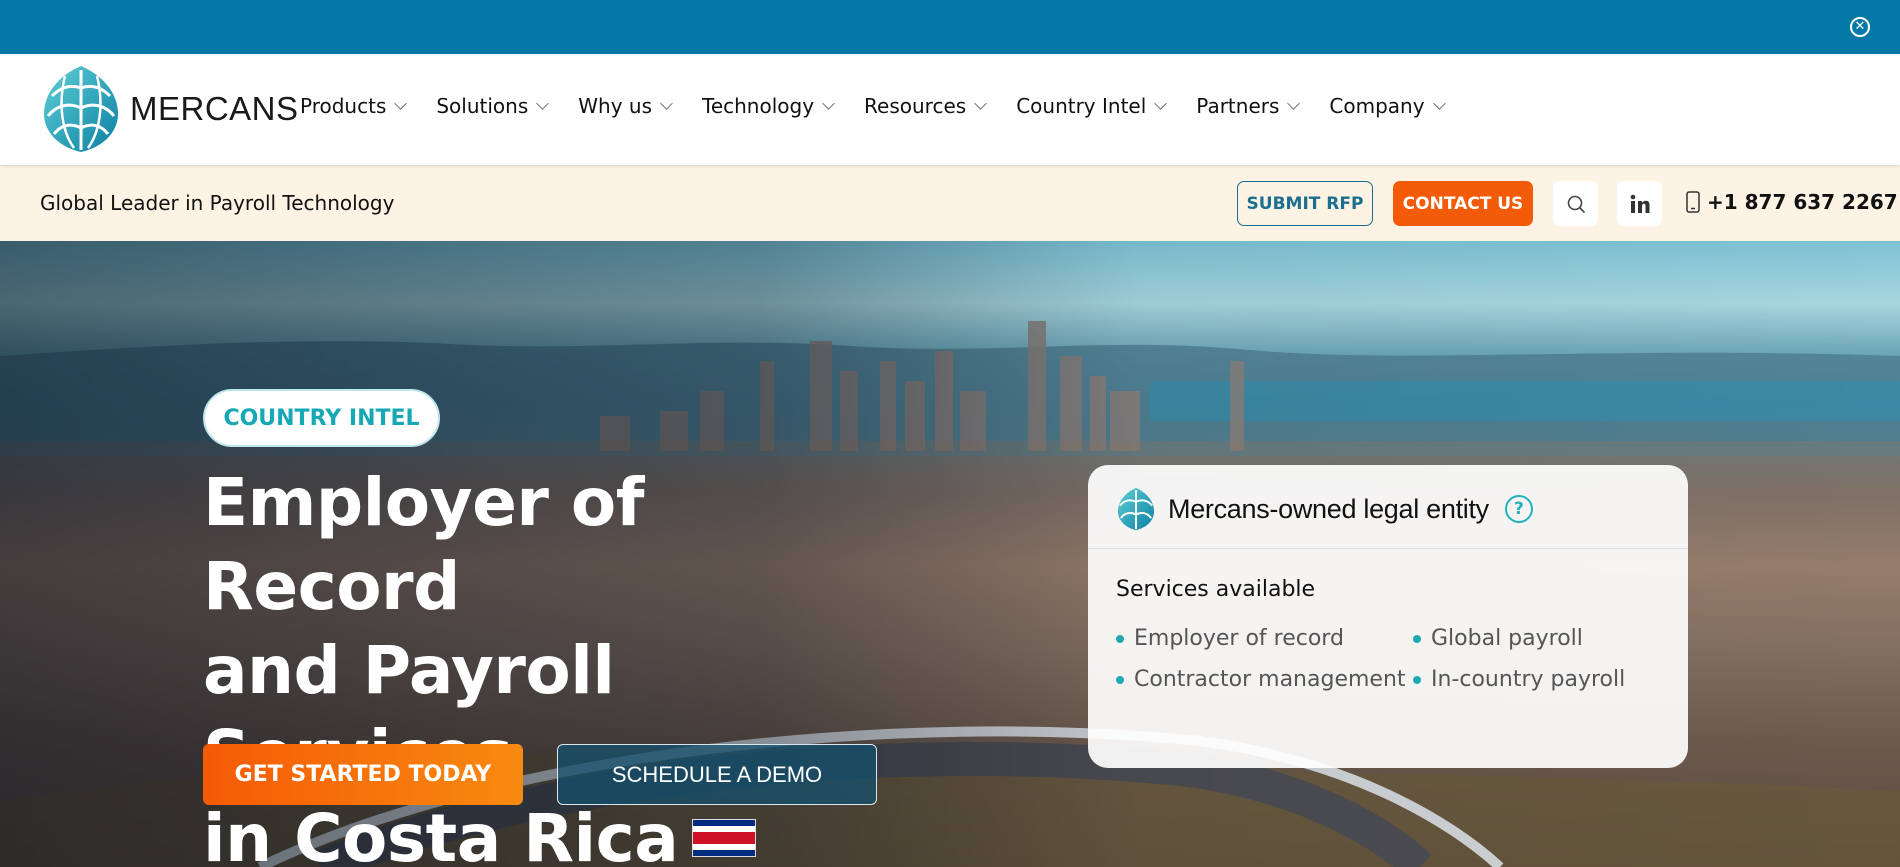 This screenshot has width=1900, height=867. I want to click on nav-item-company: Company, so click(1387, 106).